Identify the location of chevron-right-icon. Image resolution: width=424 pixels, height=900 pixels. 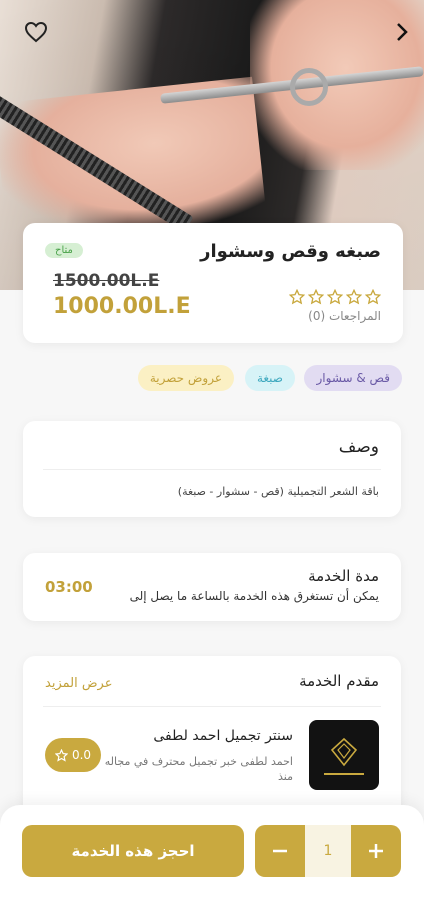
(402, 32).